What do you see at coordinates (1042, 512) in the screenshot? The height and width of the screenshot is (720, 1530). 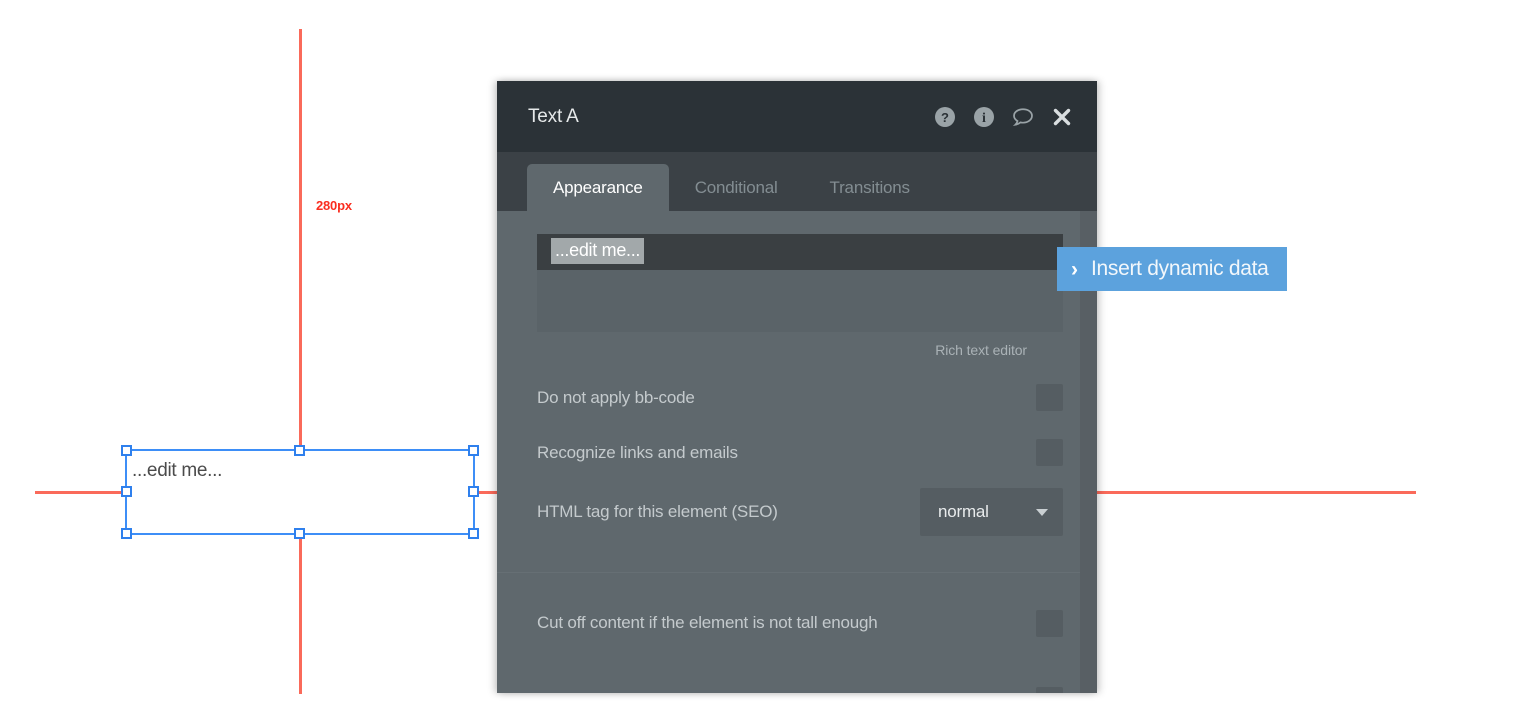 I see `chevron-down-icon` at bounding box center [1042, 512].